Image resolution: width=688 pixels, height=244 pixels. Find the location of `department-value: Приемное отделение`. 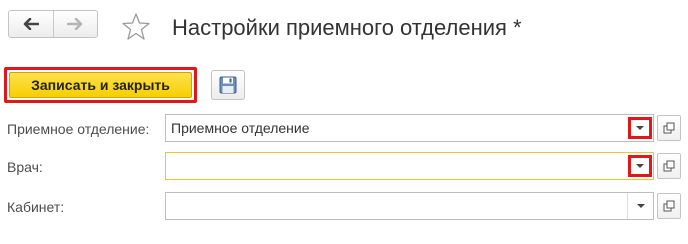

department-value: Приемное отделение is located at coordinates (240, 128).